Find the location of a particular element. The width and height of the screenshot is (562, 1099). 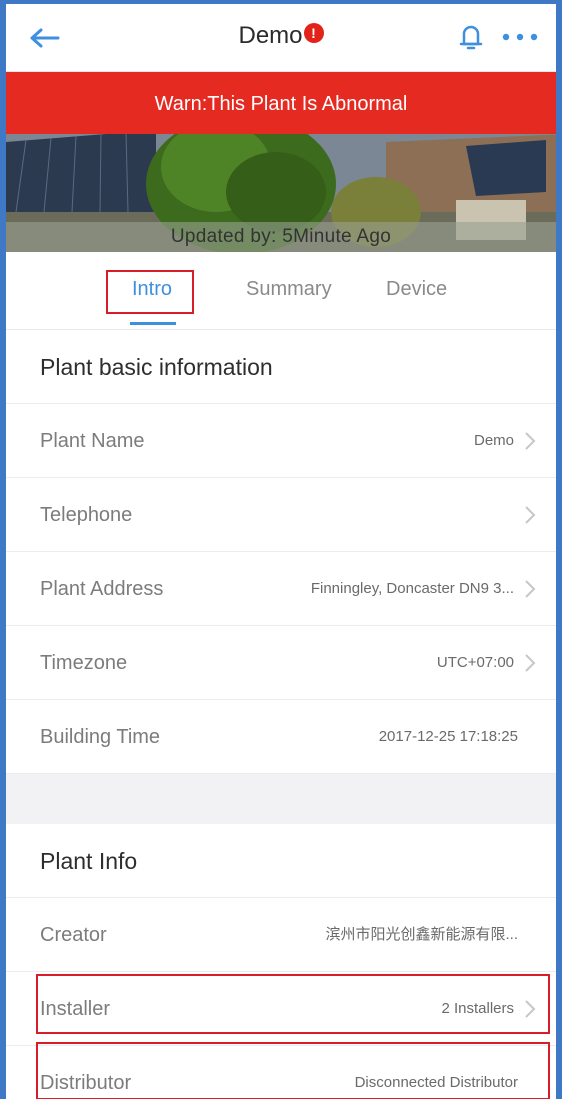

row-label: Building Time is located at coordinates (100, 737).